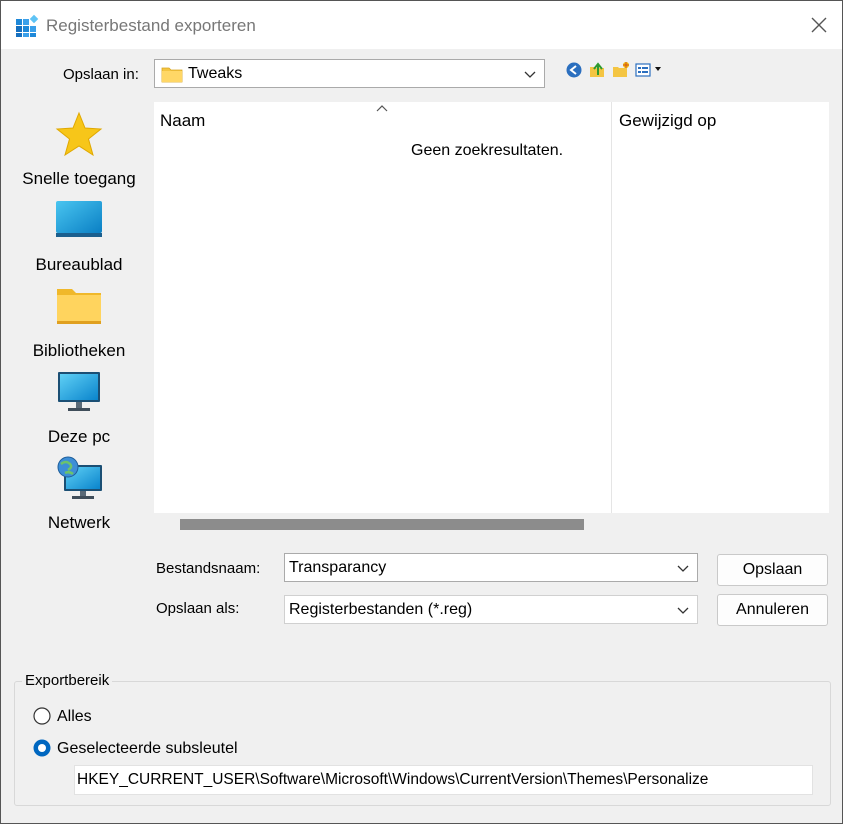 The height and width of the screenshot is (824, 843). I want to click on network-icon, so click(79, 477).